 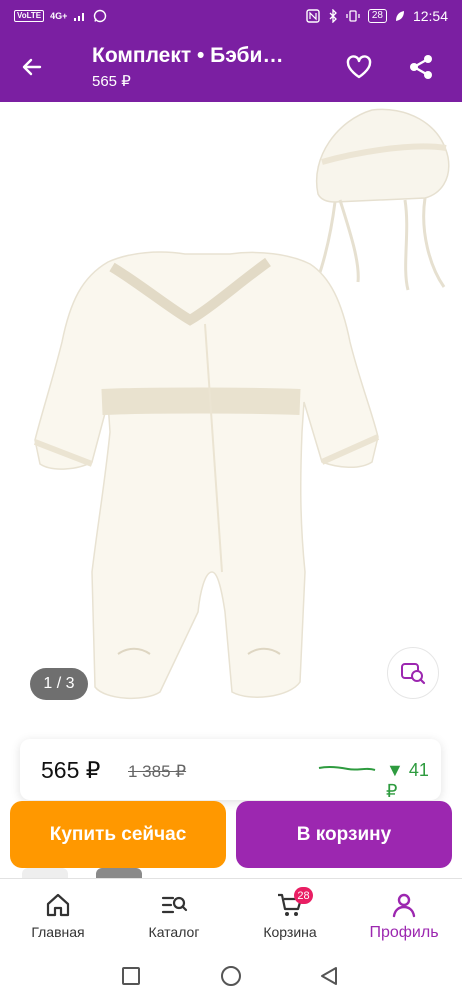 I want to click on profile-icon, so click(x=404, y=905).